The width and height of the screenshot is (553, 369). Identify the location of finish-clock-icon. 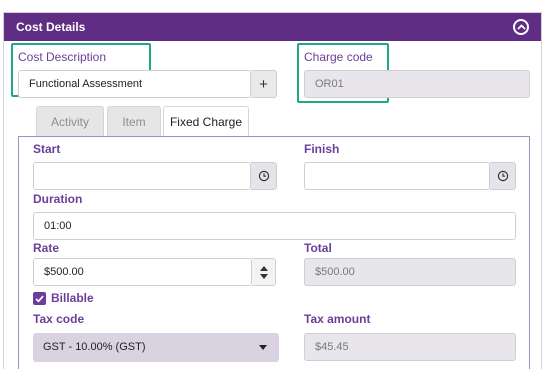
(503, 176).